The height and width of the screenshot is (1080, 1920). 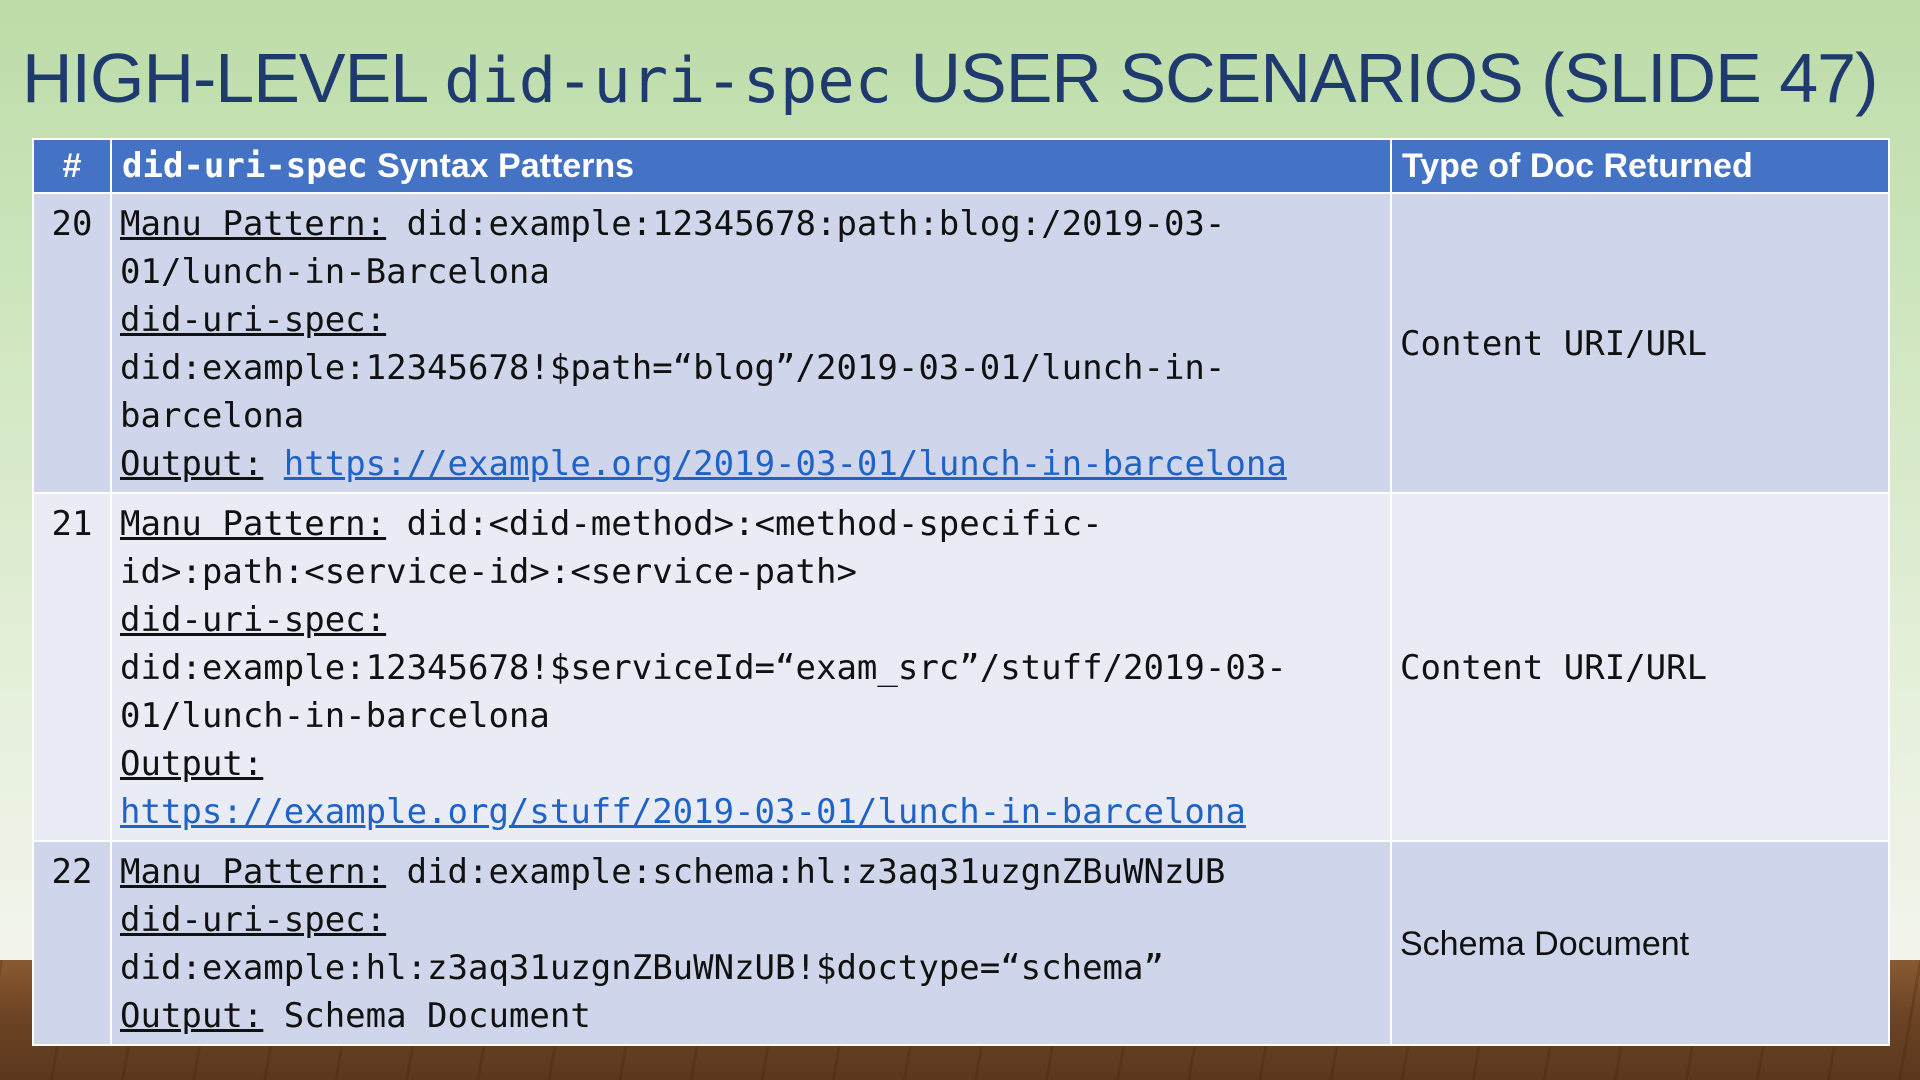 What do you see at coordinates (751, 1016) in the screenshot?
I see `output-line: Output: Schema Document` at bounding box center [751, 1016].